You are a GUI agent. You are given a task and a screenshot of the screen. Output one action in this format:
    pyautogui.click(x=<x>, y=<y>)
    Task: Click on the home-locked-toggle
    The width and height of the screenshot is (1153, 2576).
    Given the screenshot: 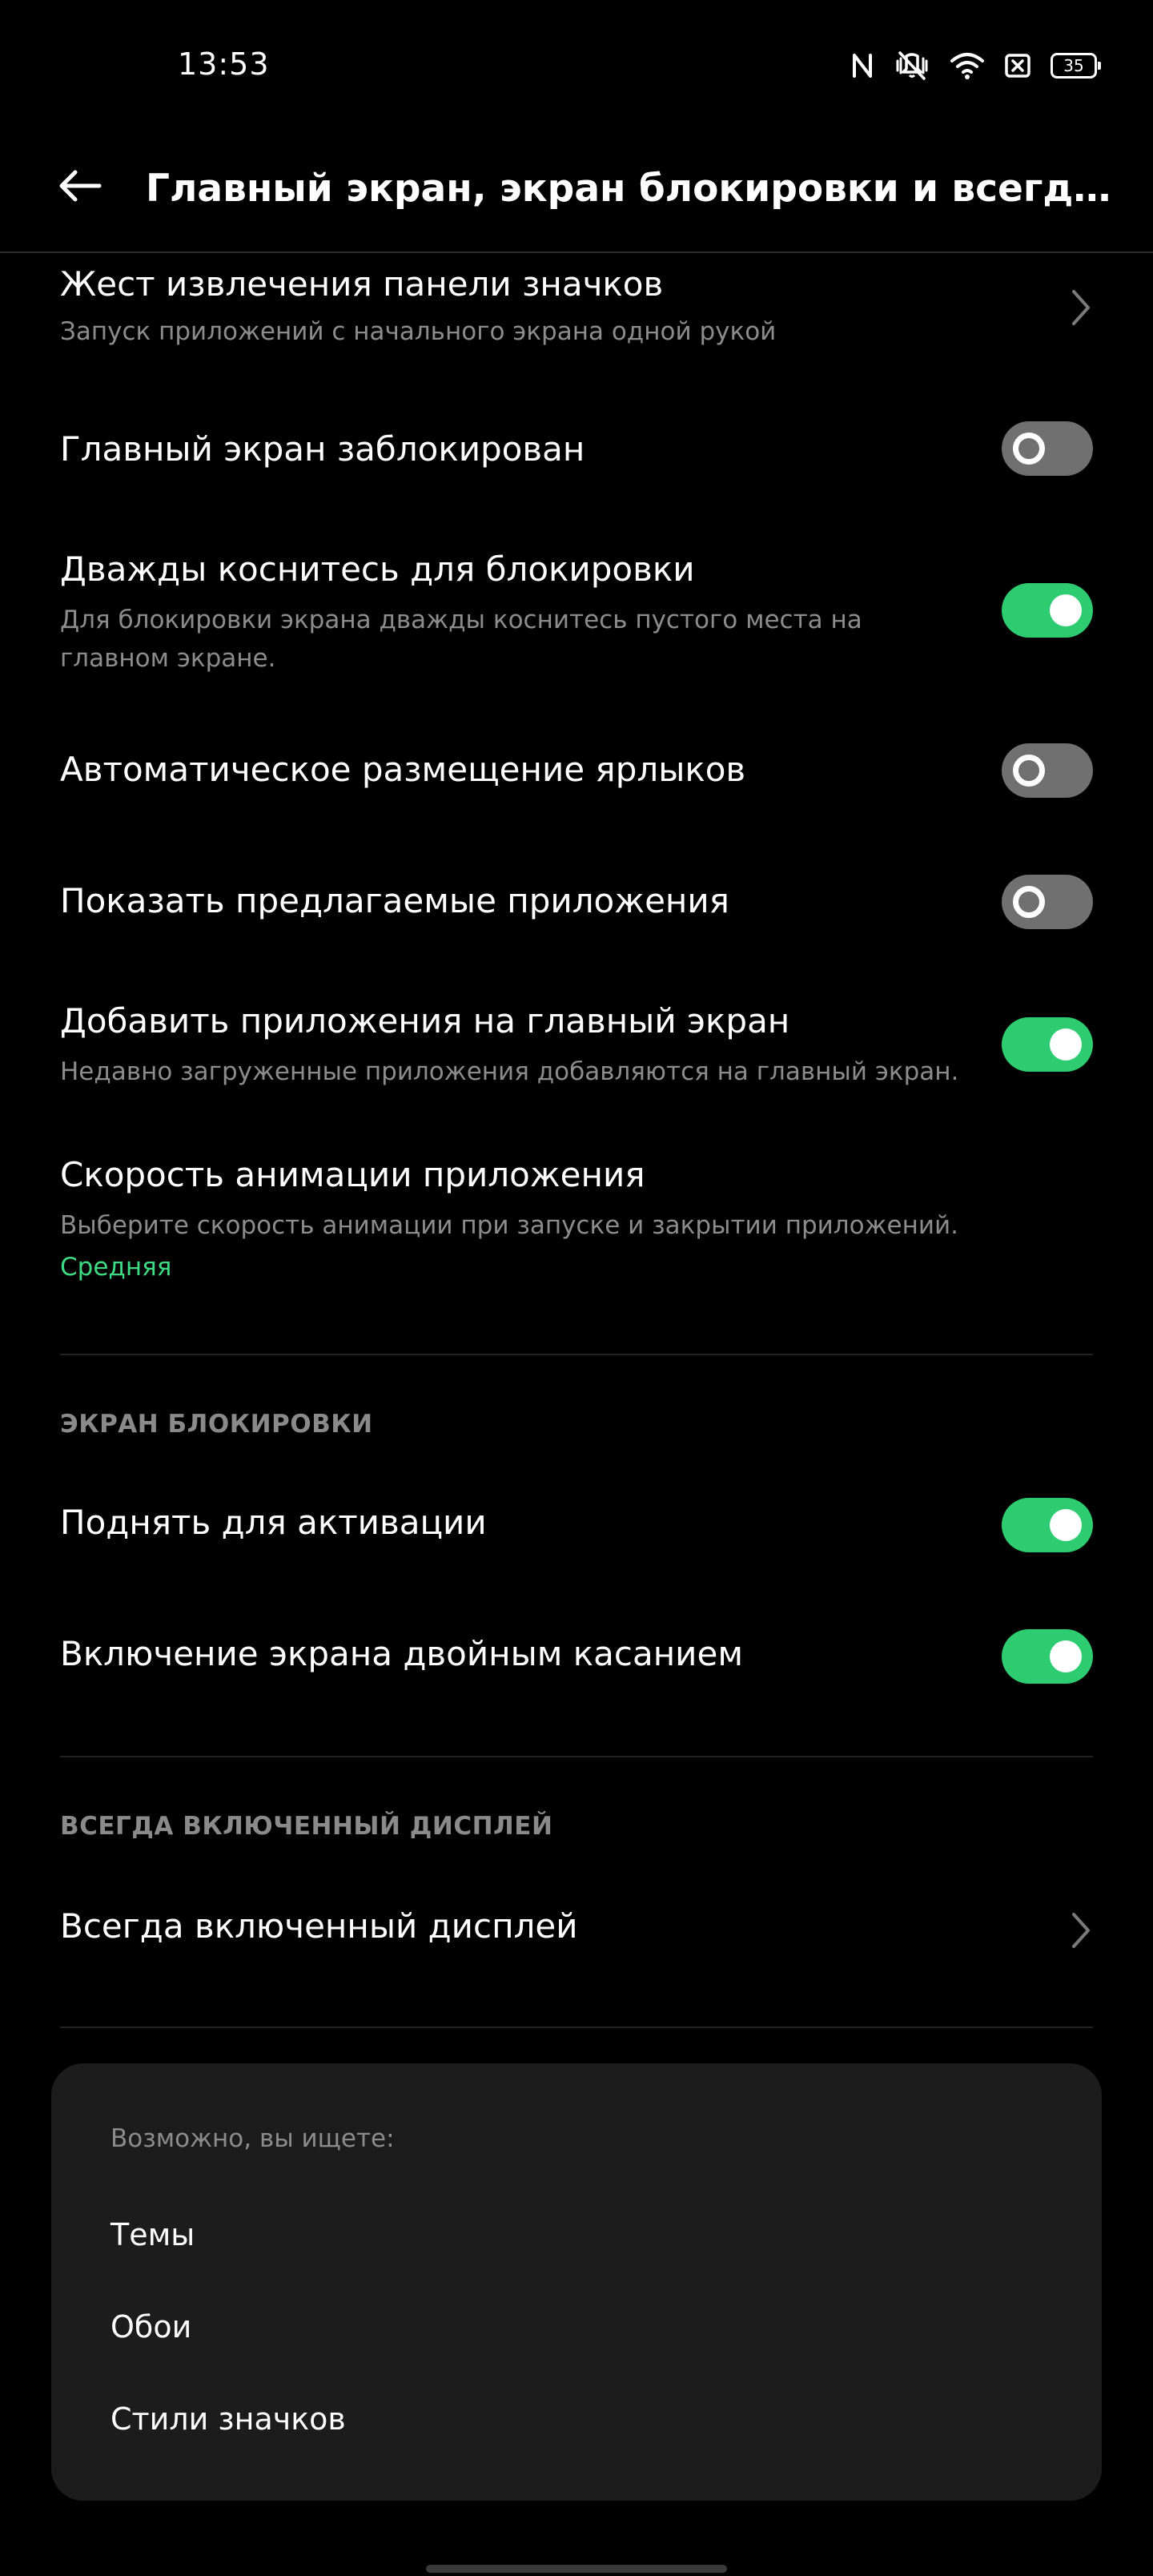 What is the action you would take?
    pyautogui.click(x=1047, y=448)
    